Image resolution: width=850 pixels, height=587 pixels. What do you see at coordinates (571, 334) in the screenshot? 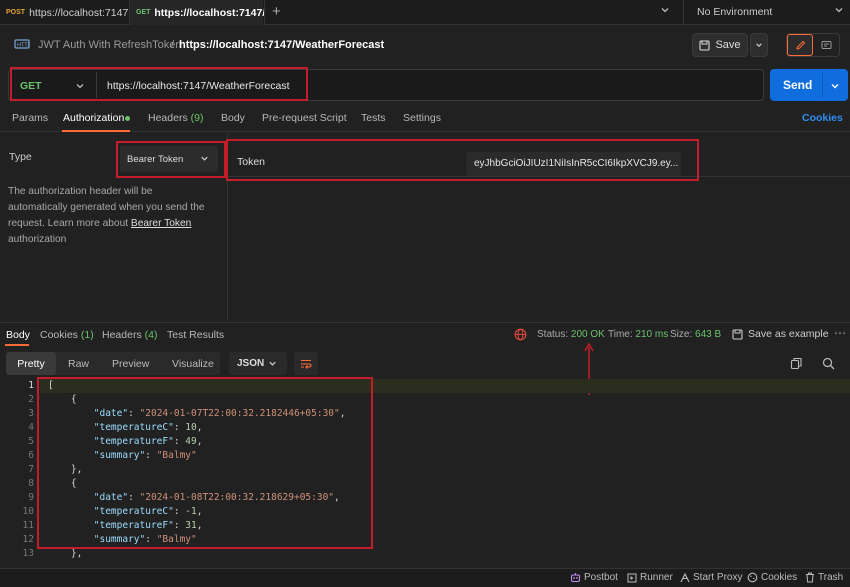
I see `response-status: Status: 200 OK` at bounding box center [571, 334].